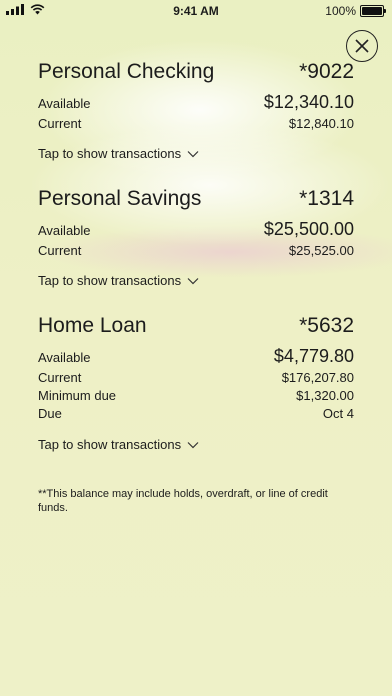  I want to click on balance-value: $25,500.00, so click(308, 229).